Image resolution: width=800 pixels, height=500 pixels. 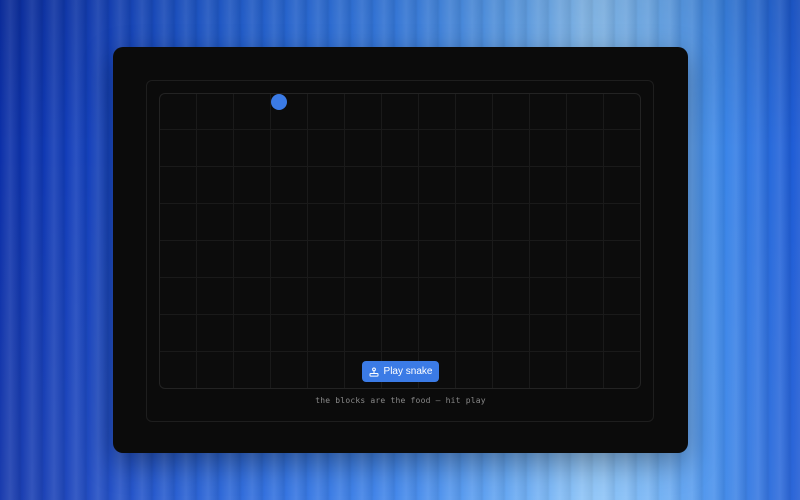 What do you see at coordinates (279, 102) in the screenshot?
I see `food-dot` at bounding box center [279, 102].